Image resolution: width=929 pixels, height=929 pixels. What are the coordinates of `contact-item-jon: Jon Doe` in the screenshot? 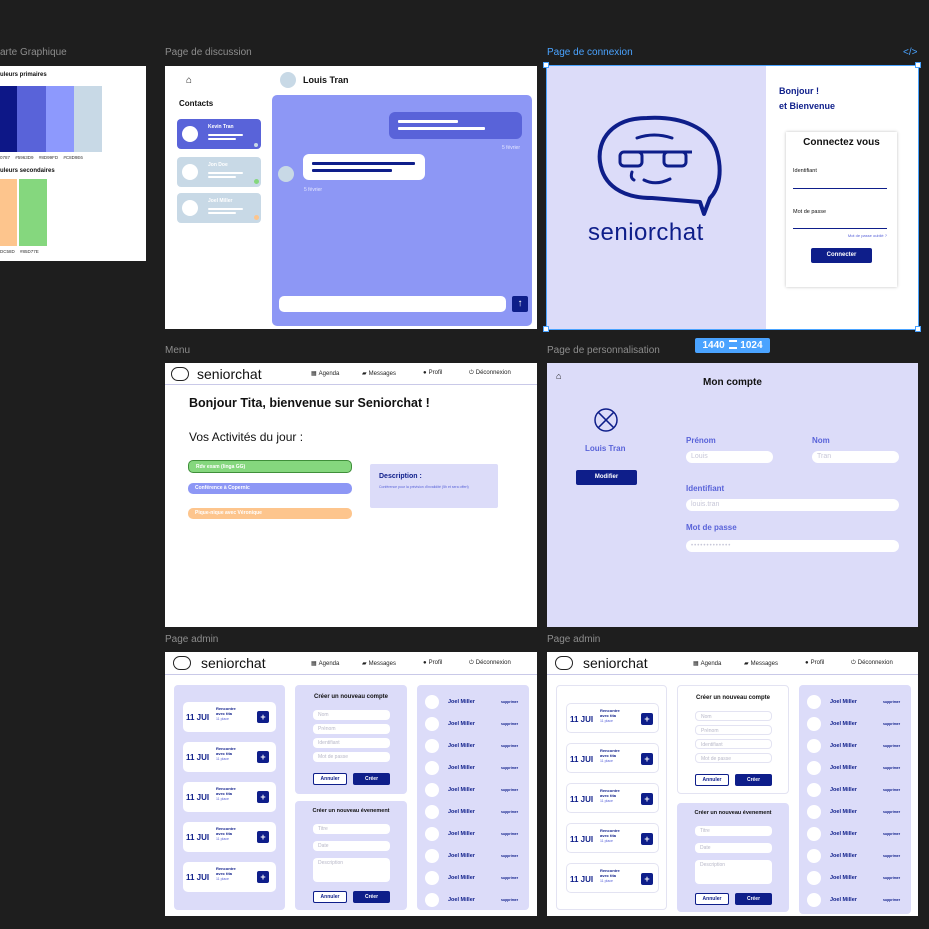 It's located at (219, 172).